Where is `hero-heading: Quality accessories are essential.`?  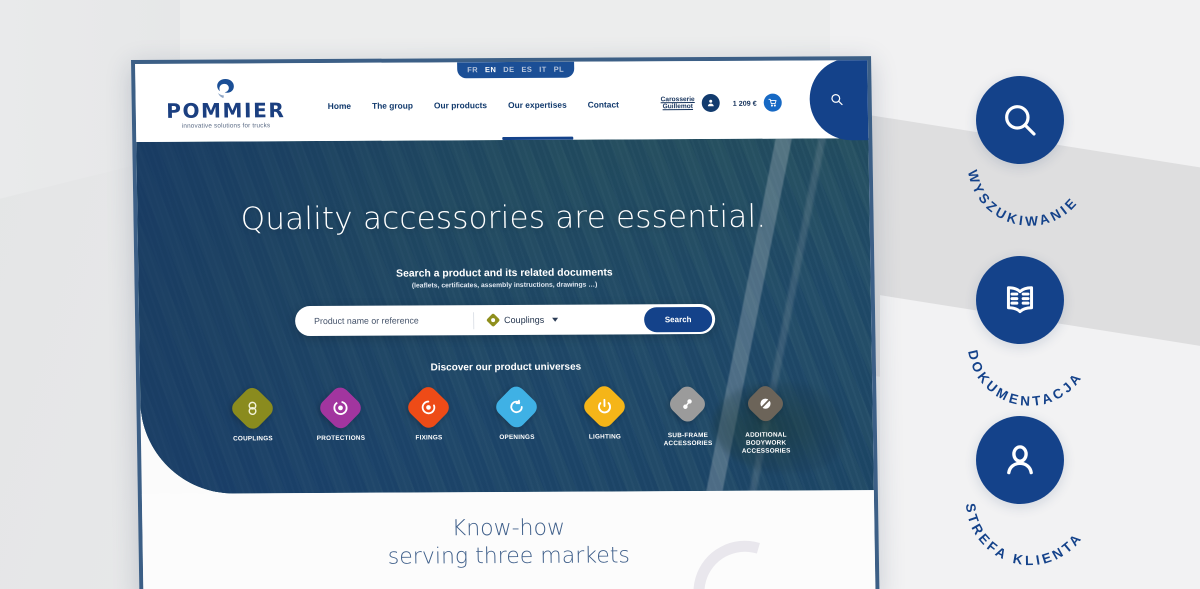
hero-heading: Quality accessories are essential. is located at coordinates (503, 218).